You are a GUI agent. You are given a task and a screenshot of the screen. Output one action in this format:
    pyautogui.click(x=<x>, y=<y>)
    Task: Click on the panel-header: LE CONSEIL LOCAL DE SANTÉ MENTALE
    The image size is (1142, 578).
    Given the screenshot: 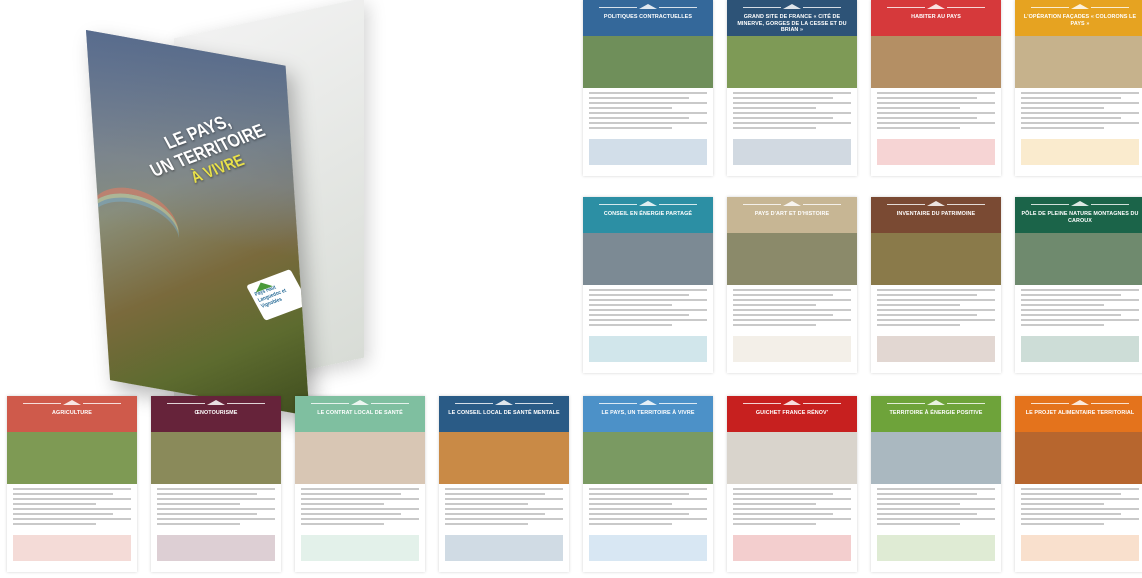 What is the action you would take?
    pyautogui.click(x=504, y=414)
    